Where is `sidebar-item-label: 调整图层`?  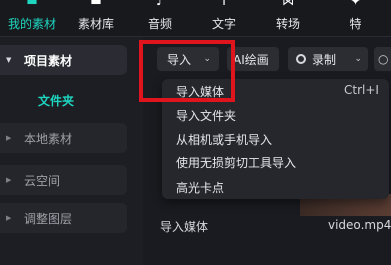
sidebar-item-label: 调整图层 is located at coordinates (48, 218).